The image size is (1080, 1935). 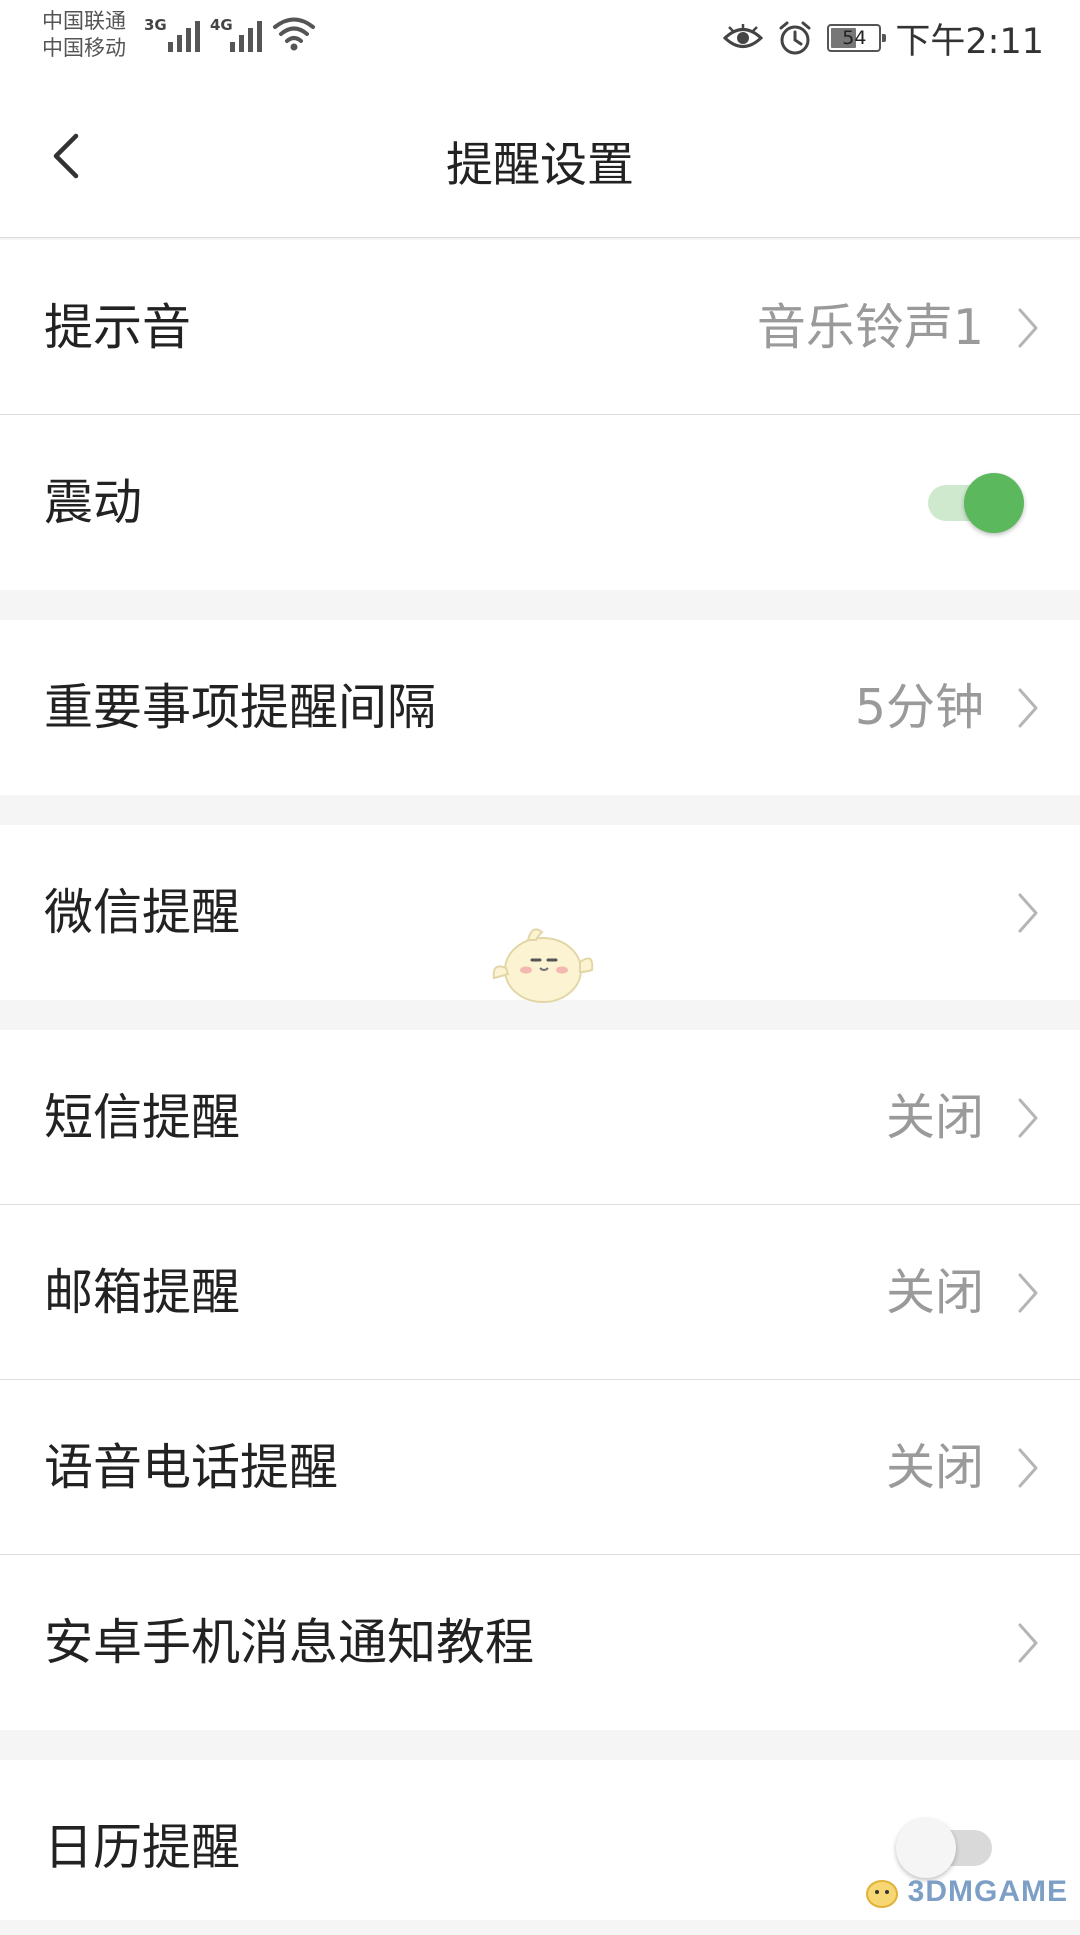 What do you see at coordinates (540, 1117) in the screenshot?
I see `row-sms: 短信提醒 关闭` at bounding box center [540, 1117].